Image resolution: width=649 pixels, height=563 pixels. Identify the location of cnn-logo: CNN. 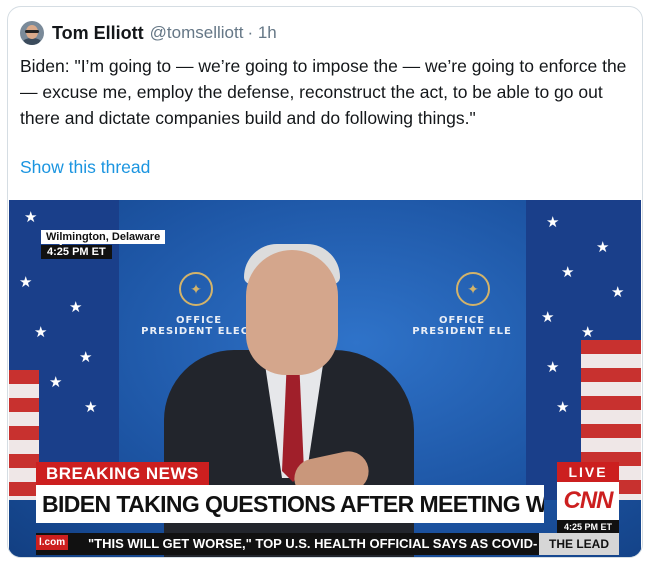
(588, 501).